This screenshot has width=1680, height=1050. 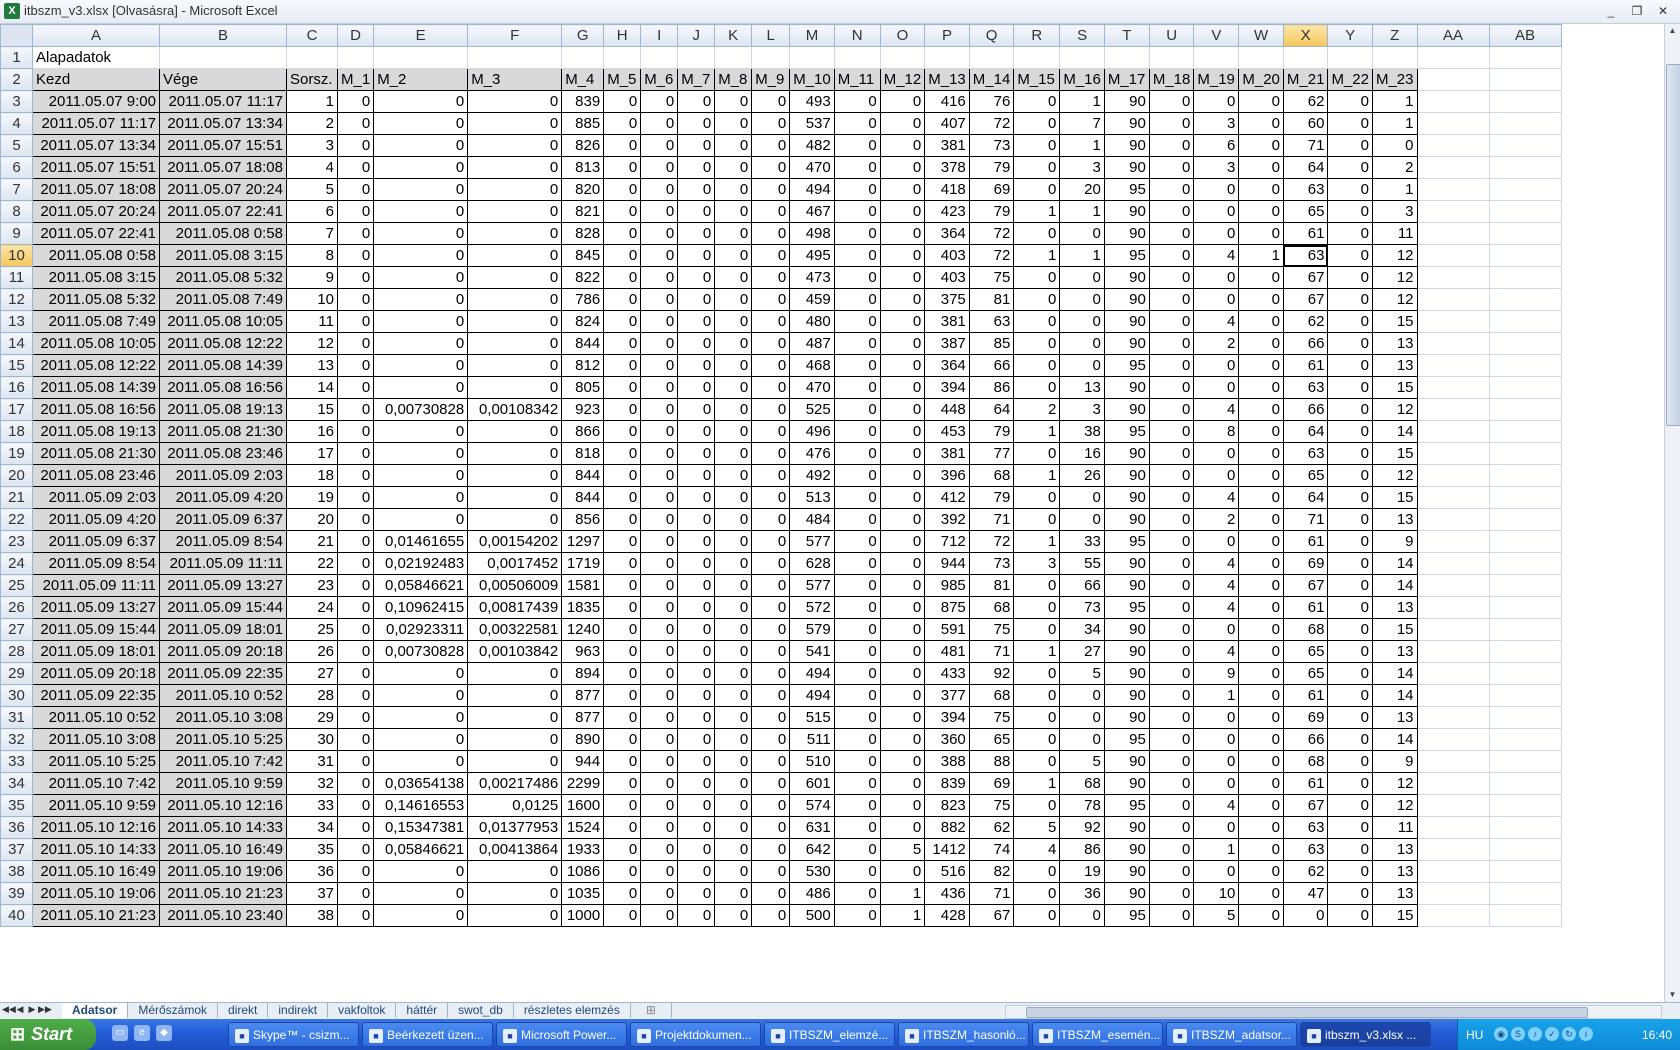 I want to click on column-header-z: Z, so click(x=1394, y=35).